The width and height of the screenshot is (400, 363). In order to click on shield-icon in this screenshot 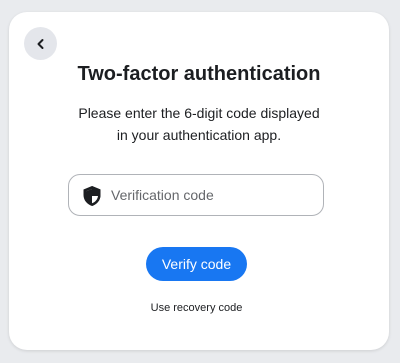, I will do `click(92, 196)`.